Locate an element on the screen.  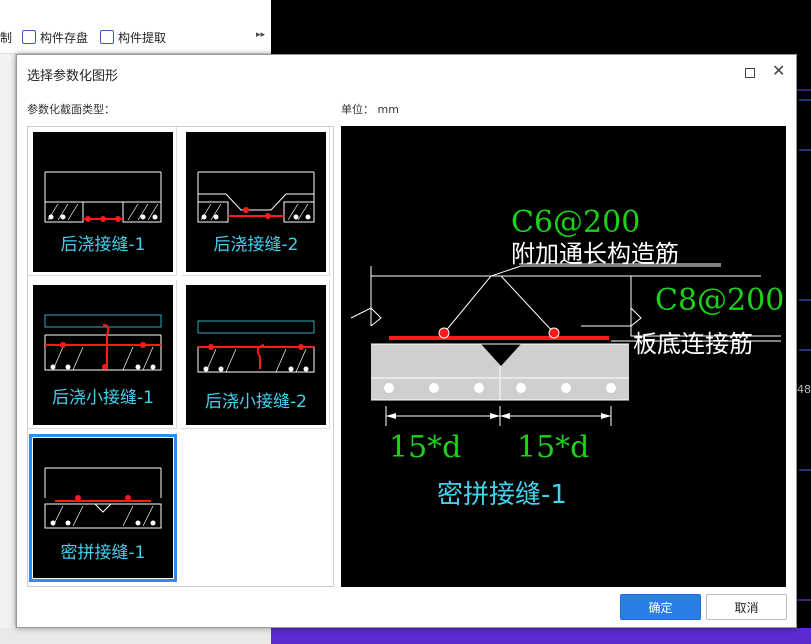
component-save-button: 构件存盘 is located at coordinates (55, 37).